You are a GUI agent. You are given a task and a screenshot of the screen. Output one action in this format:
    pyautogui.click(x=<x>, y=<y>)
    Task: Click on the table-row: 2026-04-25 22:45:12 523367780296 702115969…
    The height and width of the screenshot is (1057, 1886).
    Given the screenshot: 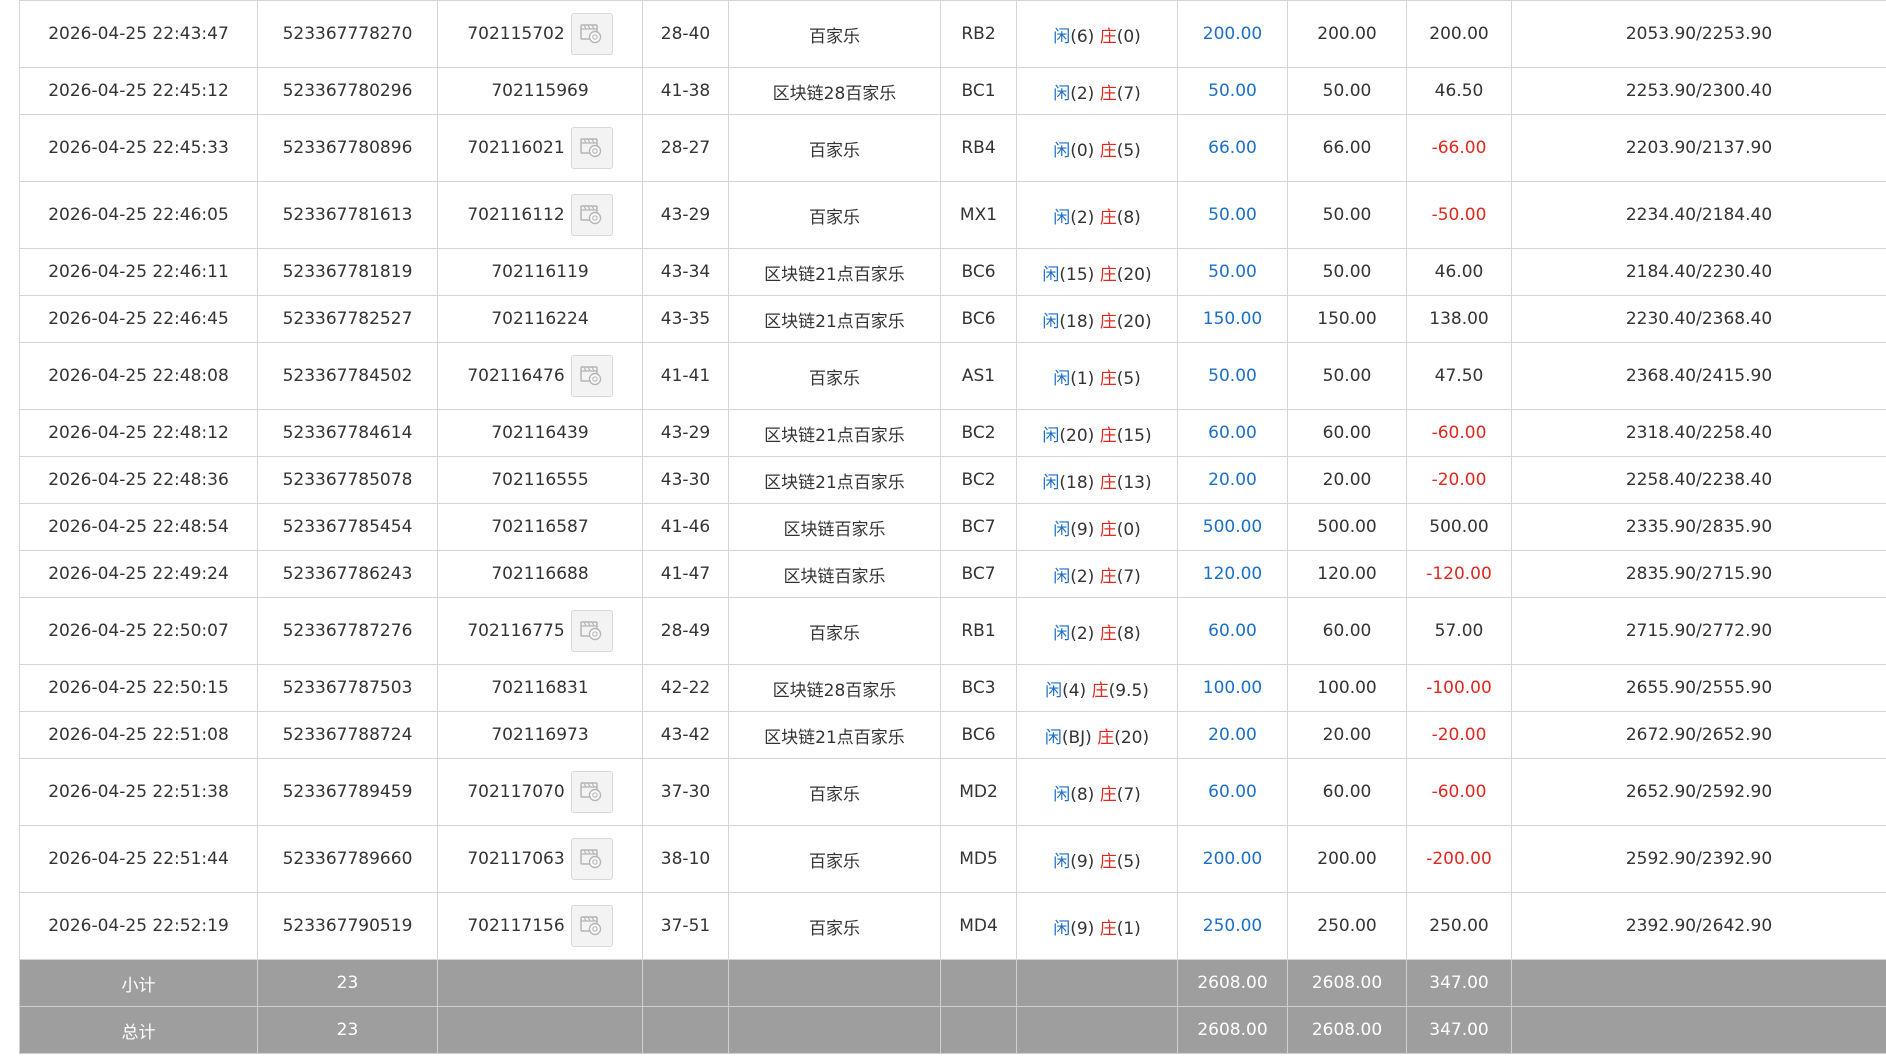 What is the action you would take?
    pyautogui.click(x=952, y=91)
    